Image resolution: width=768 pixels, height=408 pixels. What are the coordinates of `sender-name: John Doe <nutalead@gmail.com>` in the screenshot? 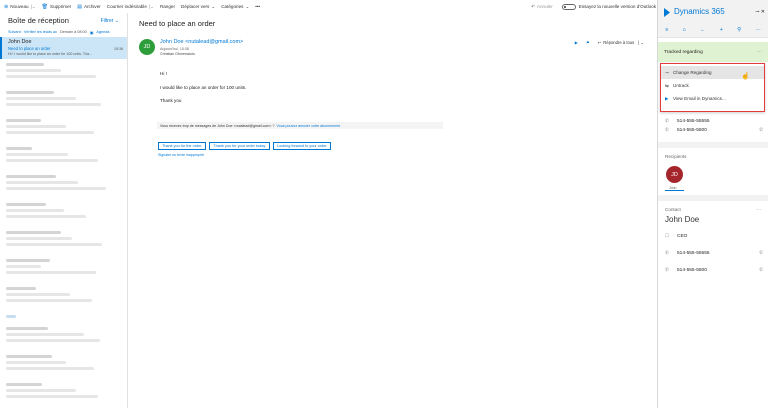 It's located at (201, 42).